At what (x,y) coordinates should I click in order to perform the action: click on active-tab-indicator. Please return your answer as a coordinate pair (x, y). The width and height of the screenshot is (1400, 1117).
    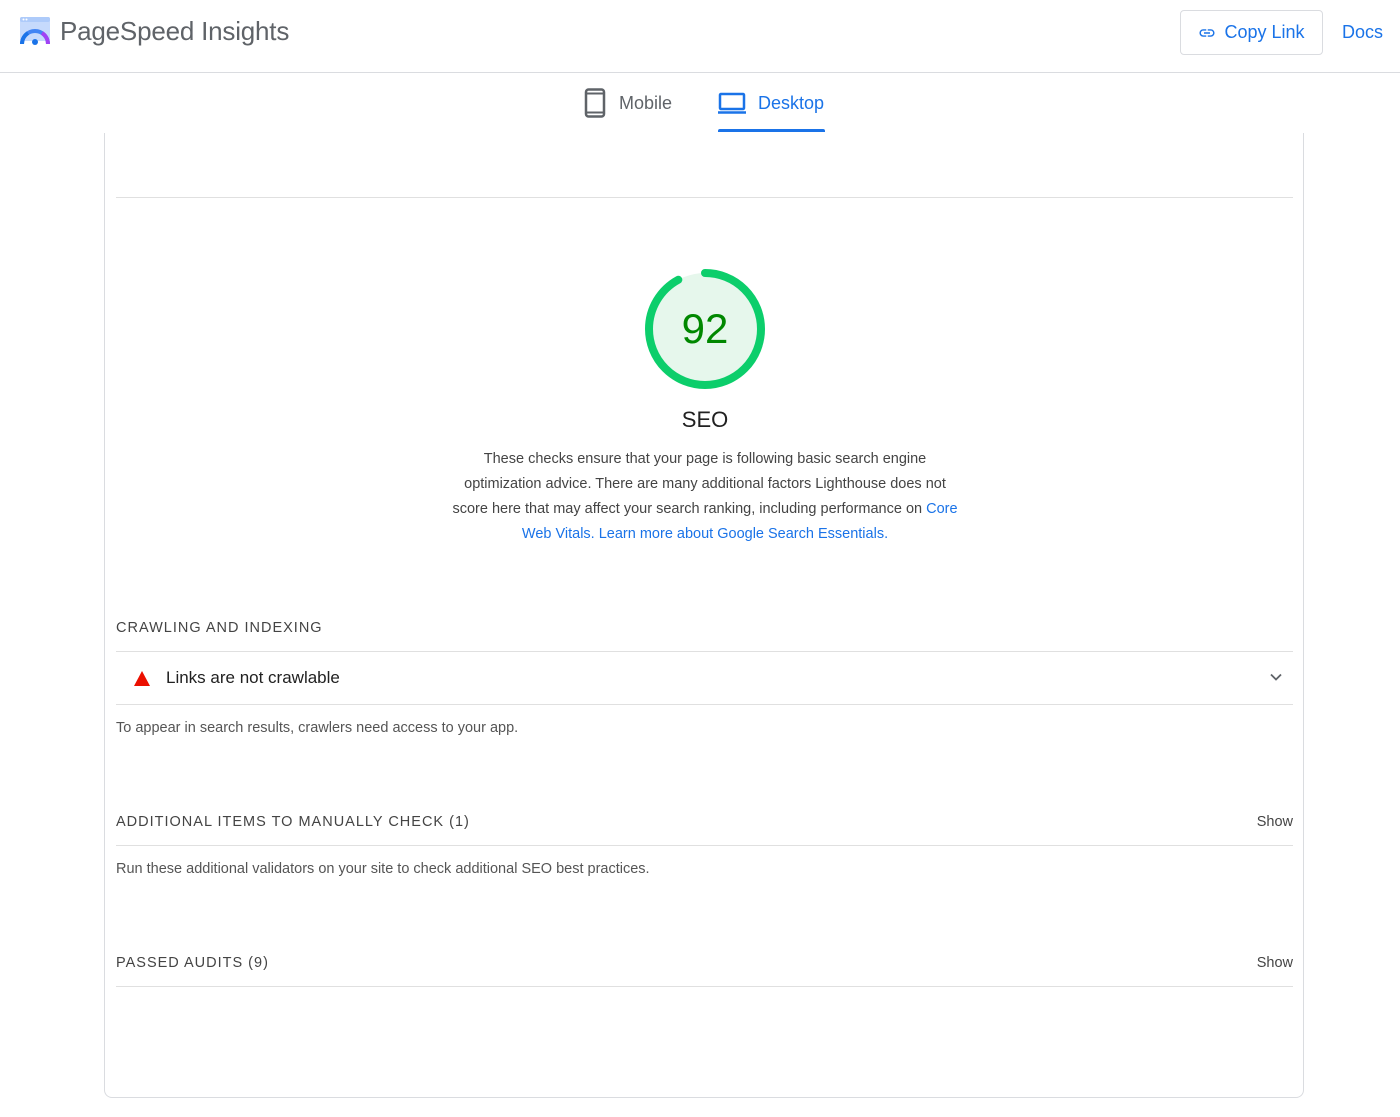
    Looking at the image, I should click on (771, 130).